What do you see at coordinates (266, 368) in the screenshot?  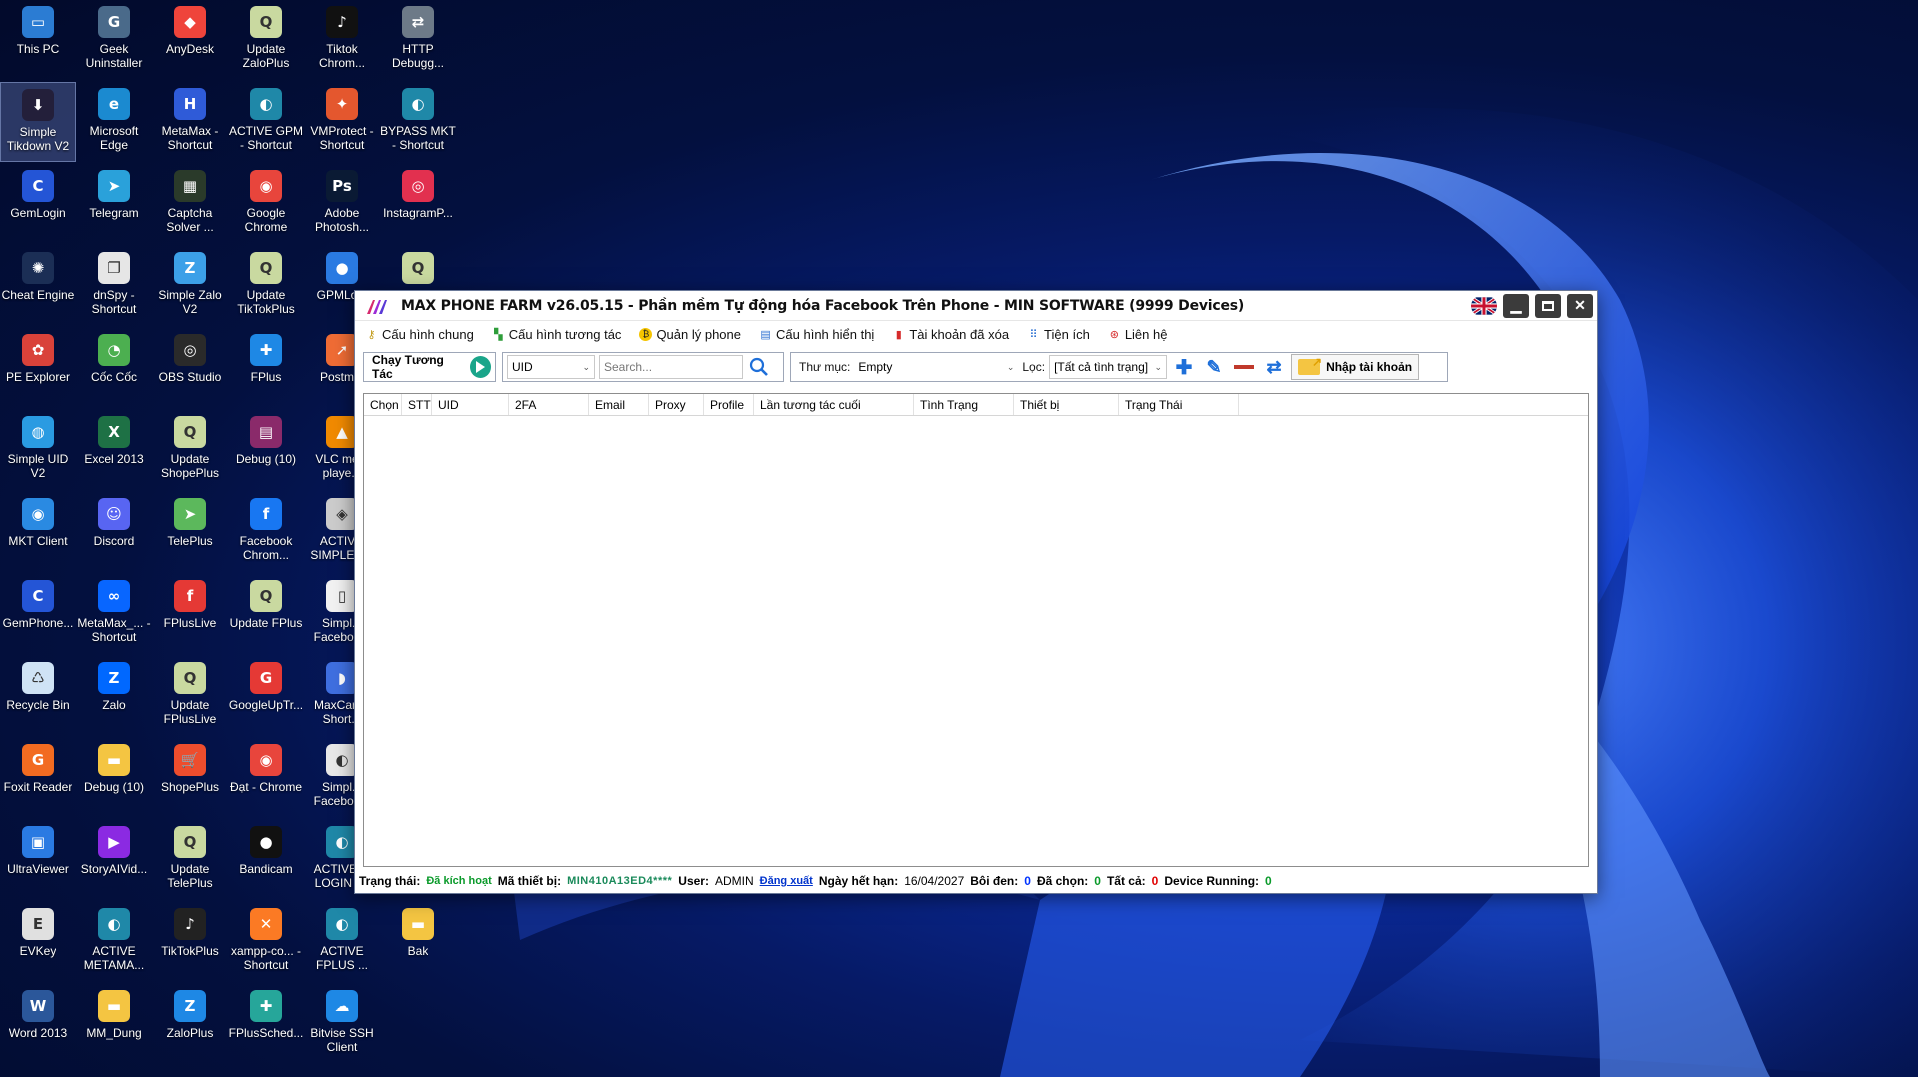 I see `desktop-shortcut: ✚ FPlus` at bounding box center [266, 368].